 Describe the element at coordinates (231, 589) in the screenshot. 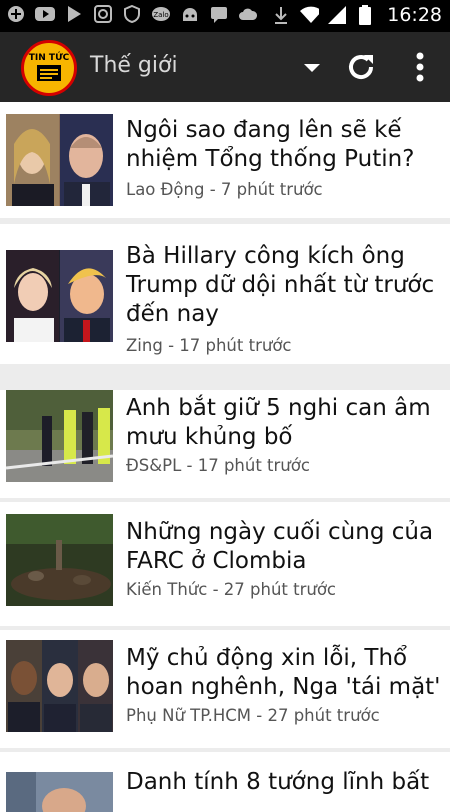

I see `article-meta: Kiến Thức - 27 phút trước` at that location.